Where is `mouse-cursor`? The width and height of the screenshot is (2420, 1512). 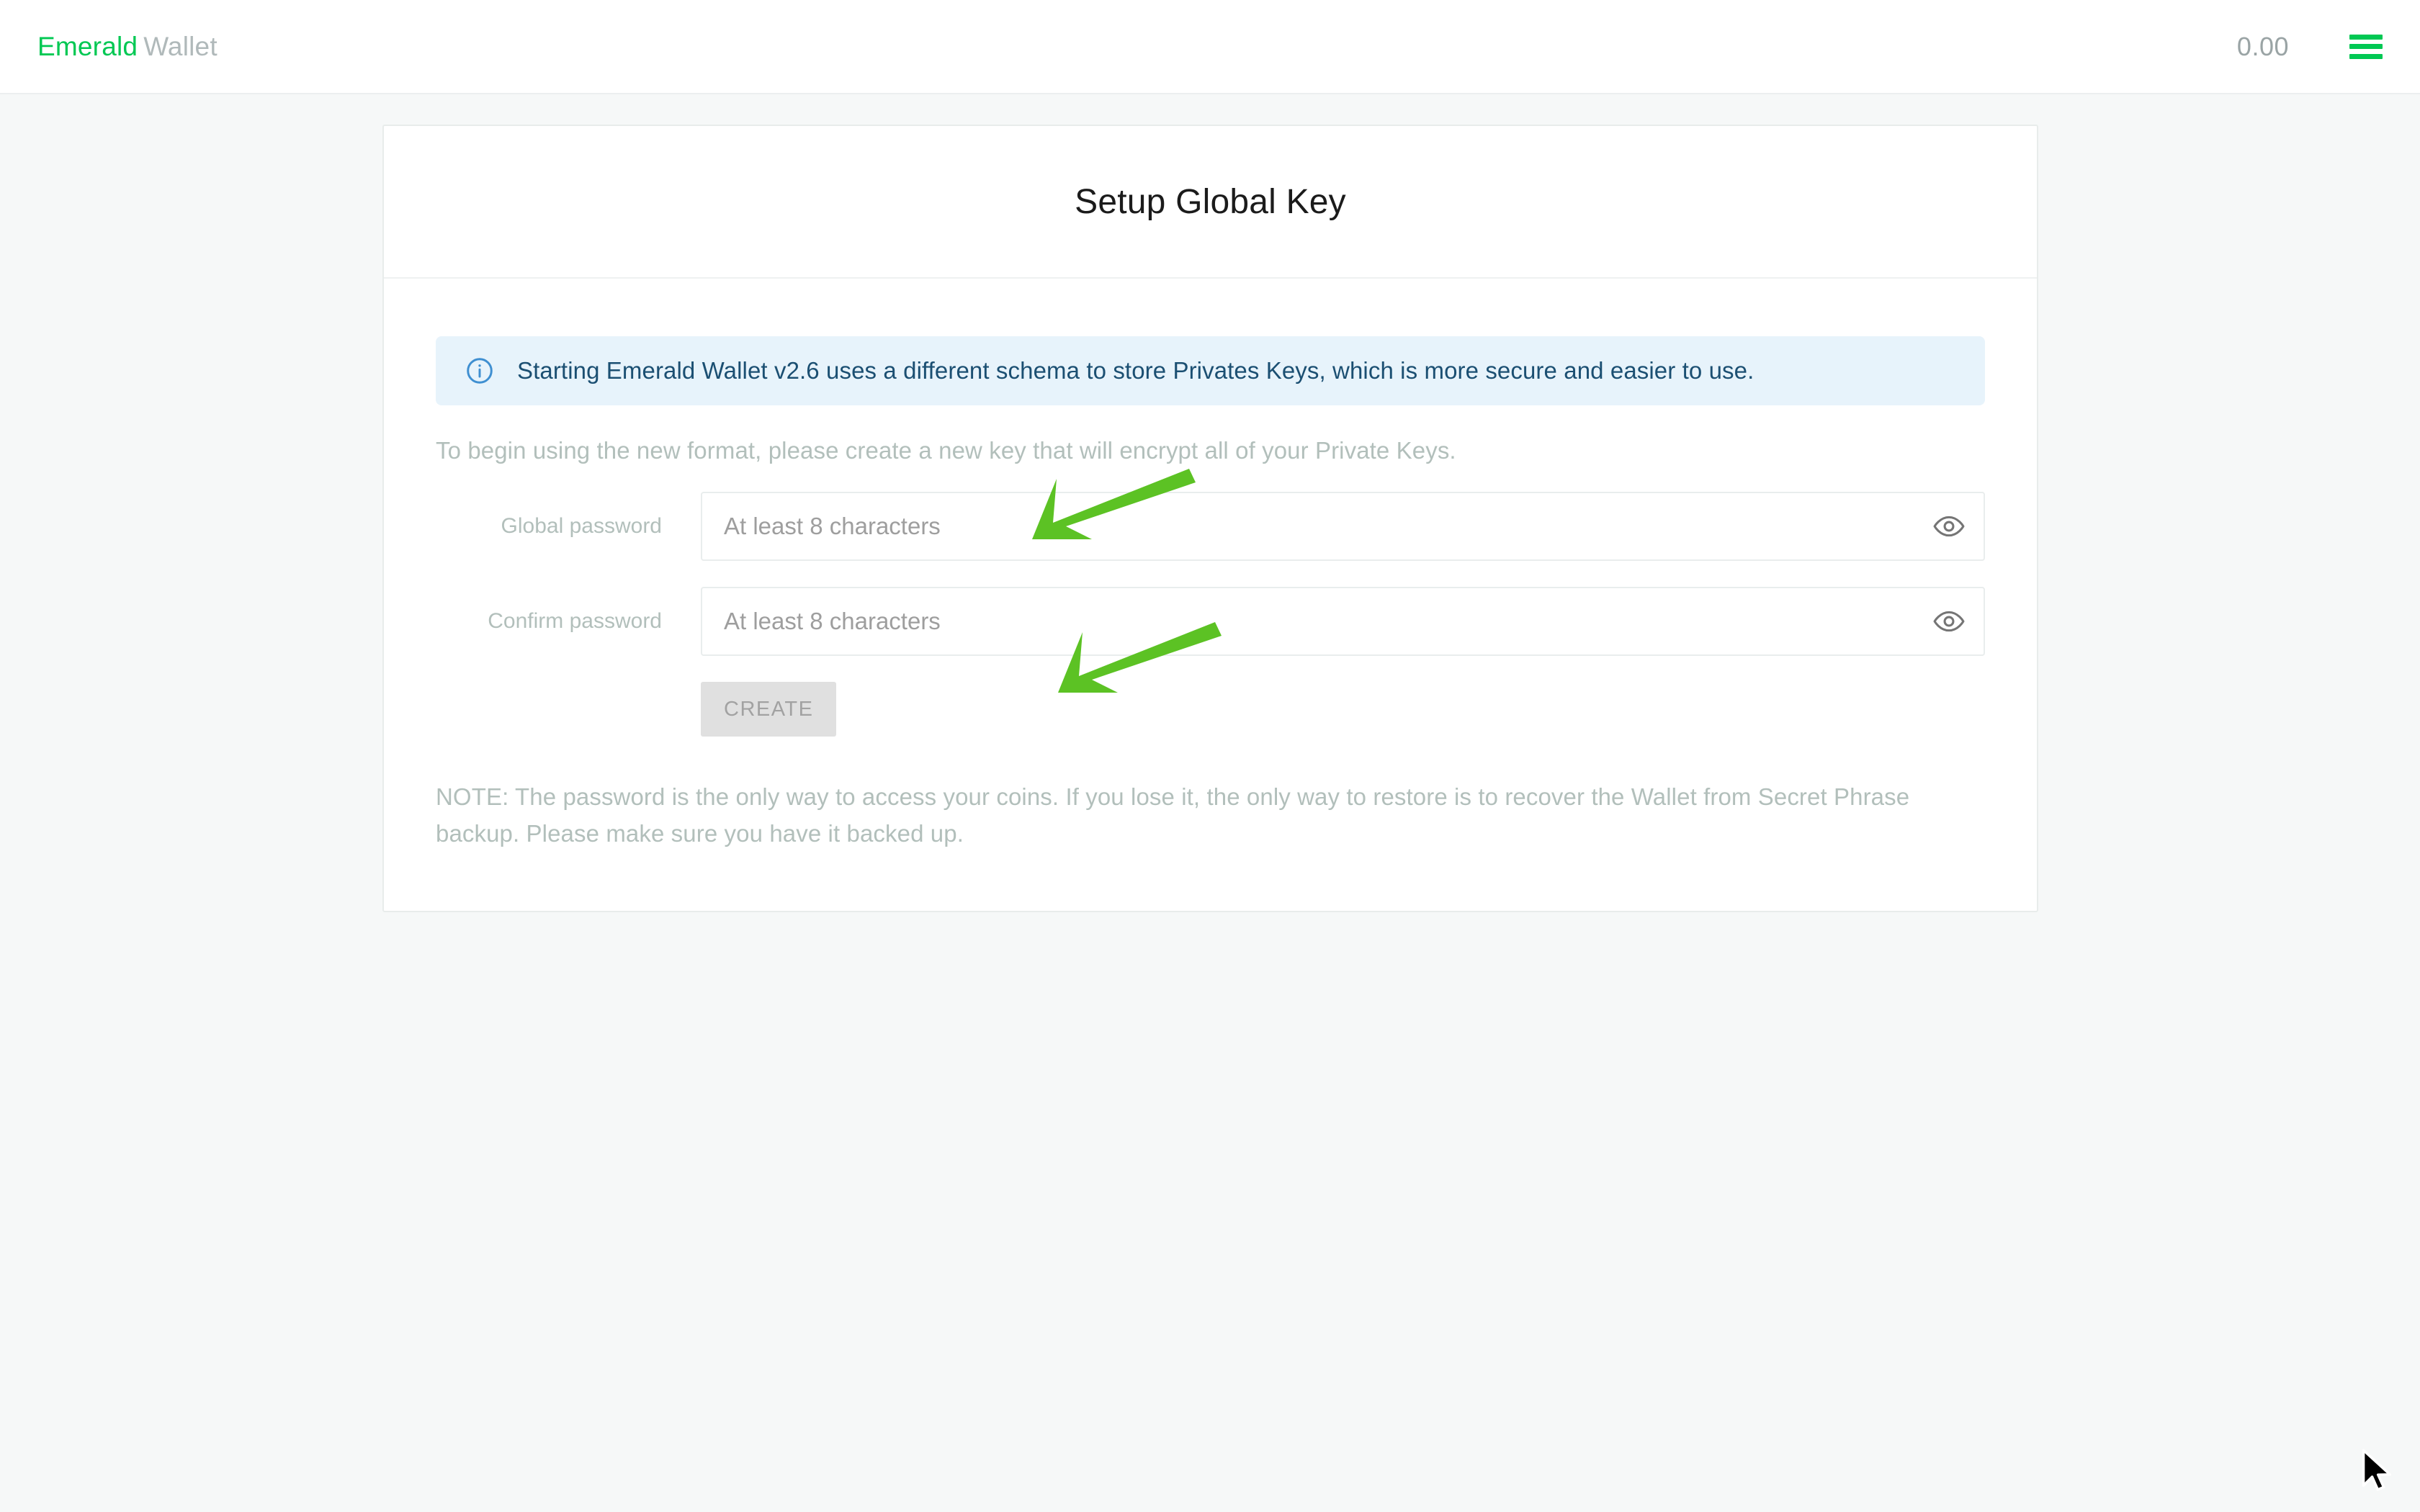
mouse-cursor is located at coordinates (2377, 1470).